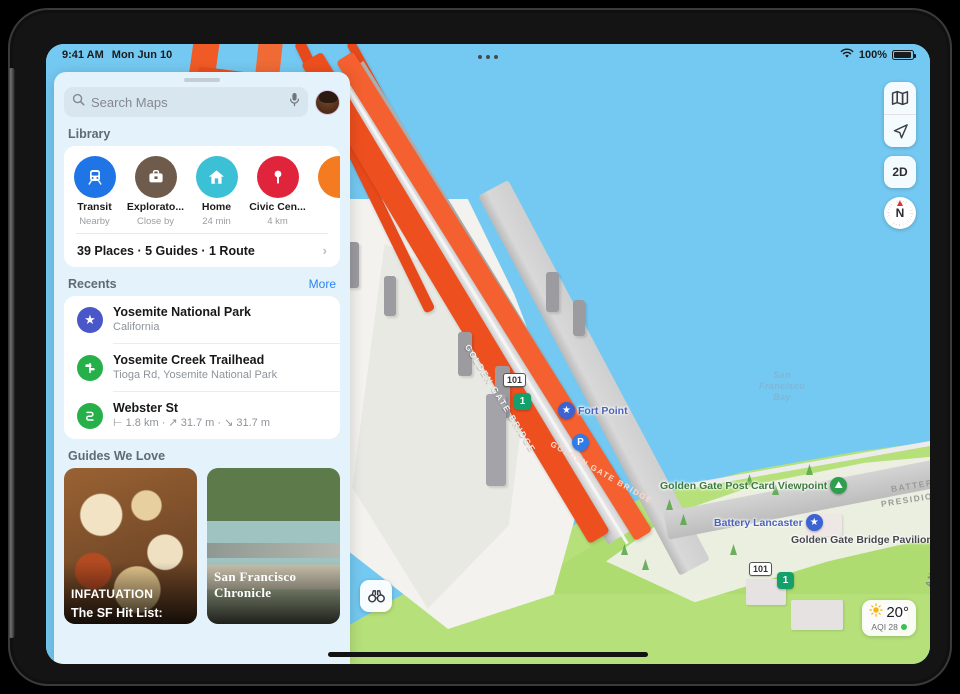 This screenshot has height=694, width=960. Describe the element at coordinates (900, 98) in the screenshot. I see `map-layers-icon` at that location.